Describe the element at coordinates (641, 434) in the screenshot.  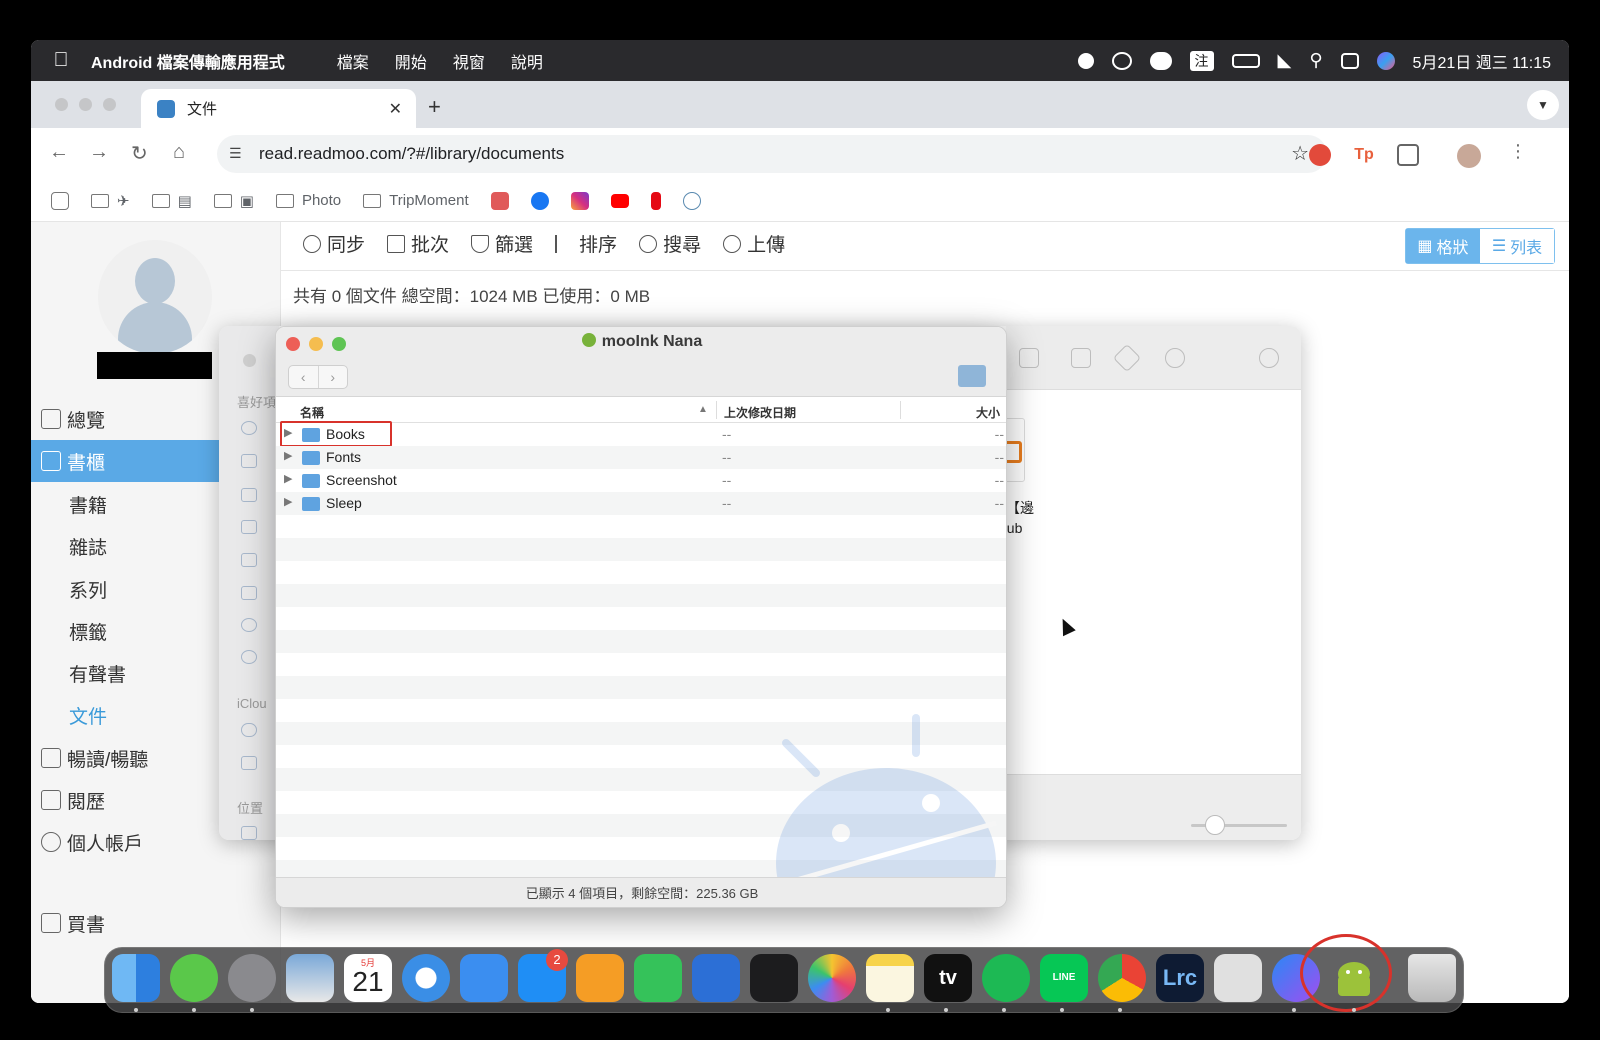
I see `file-row-books: ▶ Books -- --` at that location.